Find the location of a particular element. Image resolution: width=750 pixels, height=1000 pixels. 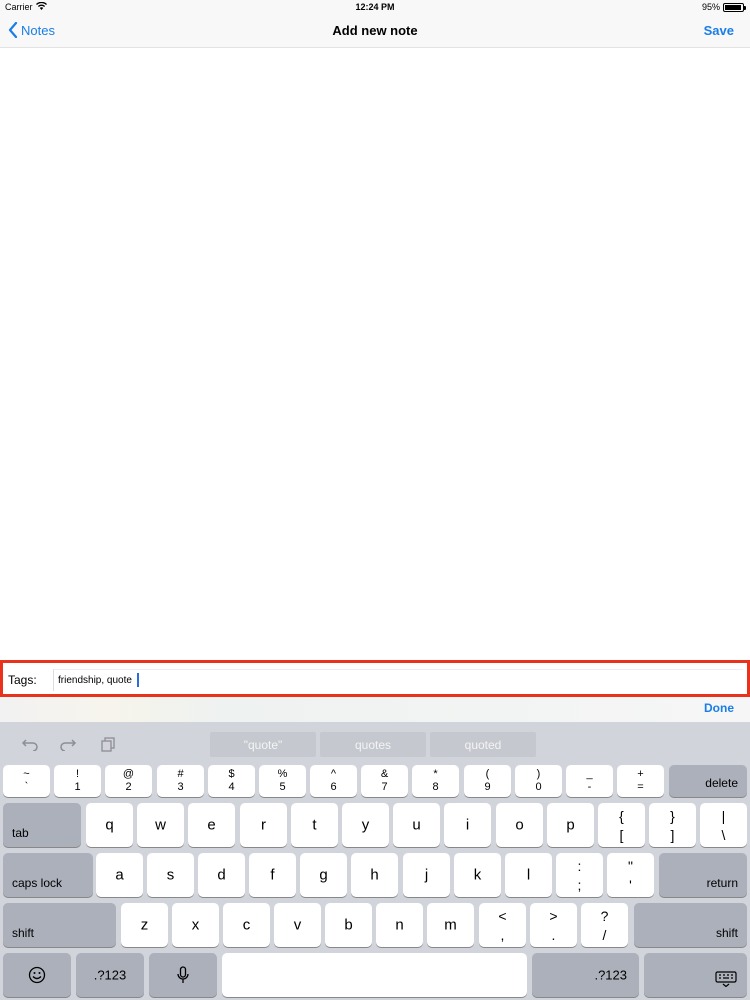

key-4: $4 is located at coordinates (231, 781).